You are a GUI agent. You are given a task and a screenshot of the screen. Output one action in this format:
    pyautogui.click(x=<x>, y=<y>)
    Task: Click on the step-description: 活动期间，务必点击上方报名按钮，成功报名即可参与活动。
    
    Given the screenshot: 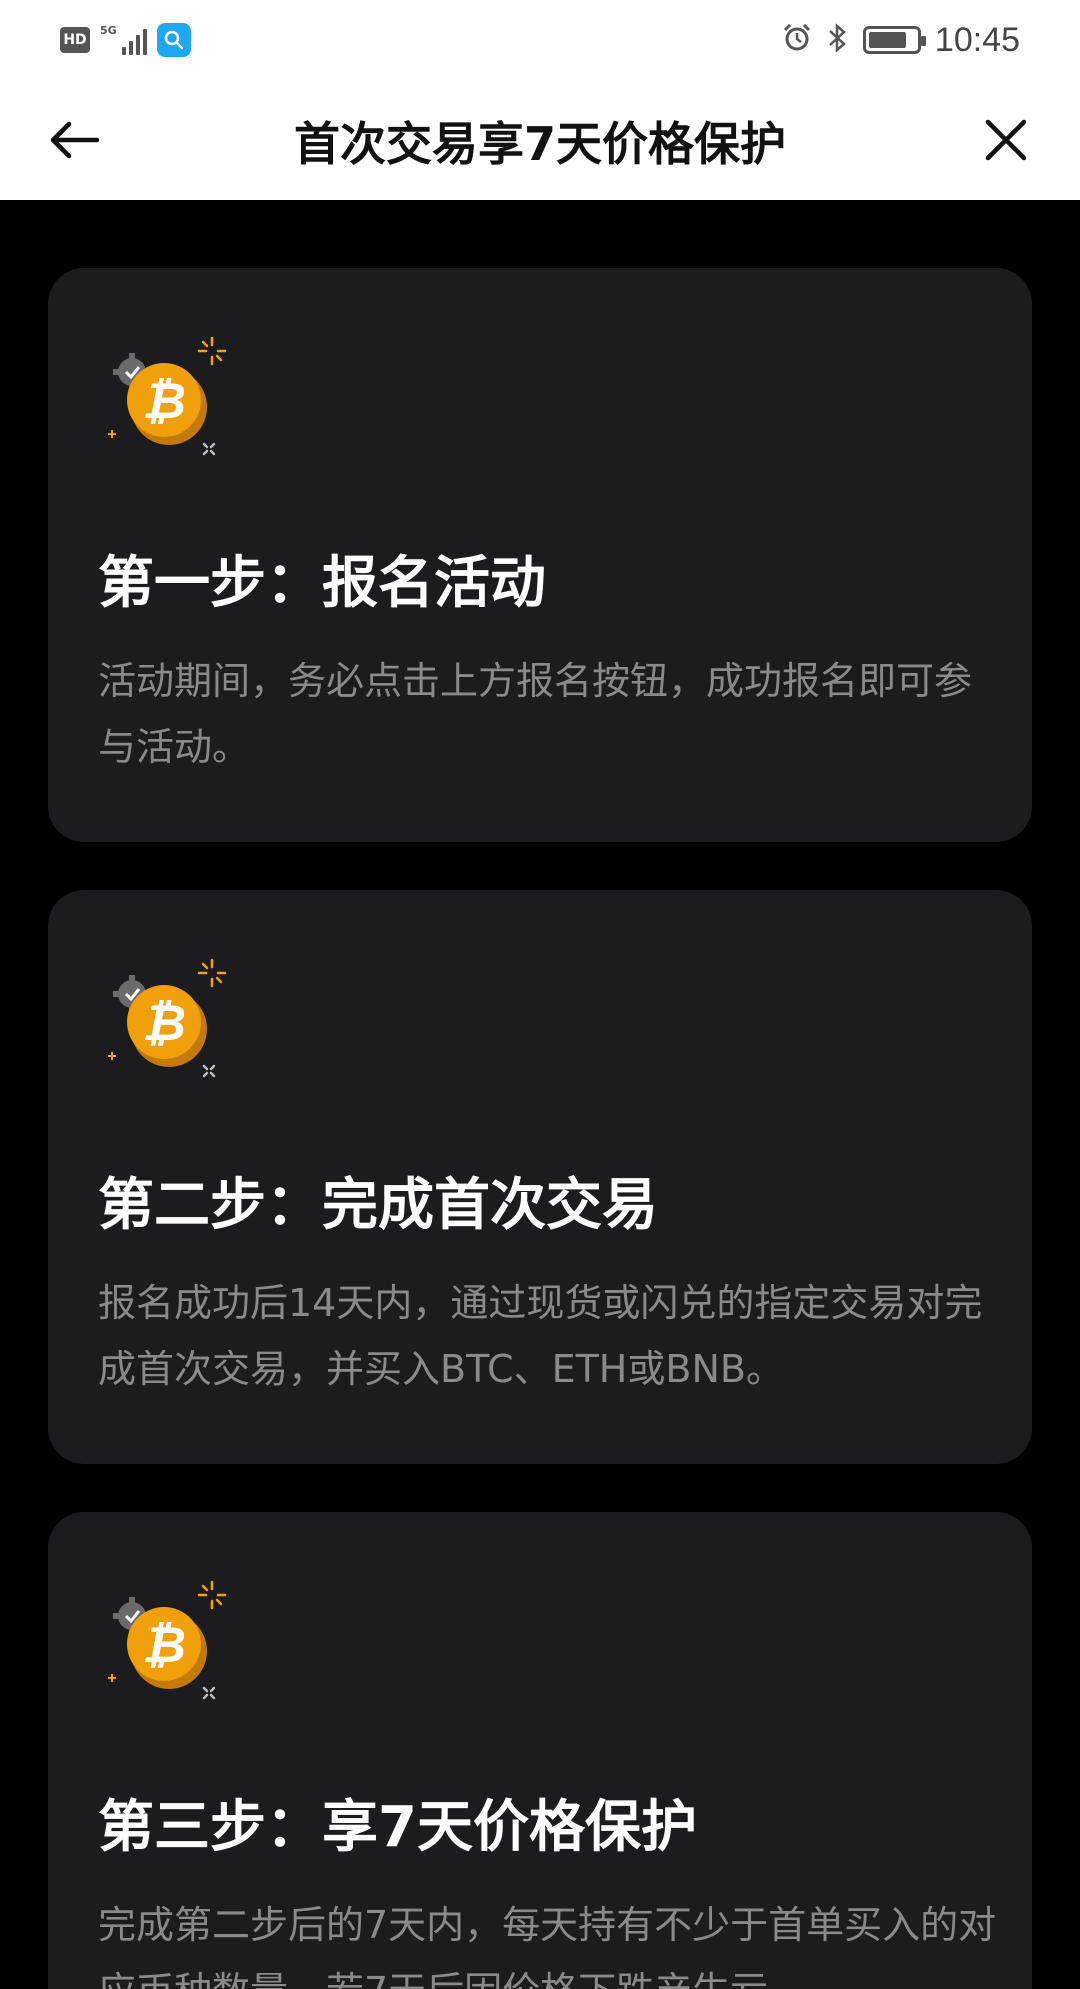 What is the action you would take?
    pyautogui.click(x=535, y=714)
    